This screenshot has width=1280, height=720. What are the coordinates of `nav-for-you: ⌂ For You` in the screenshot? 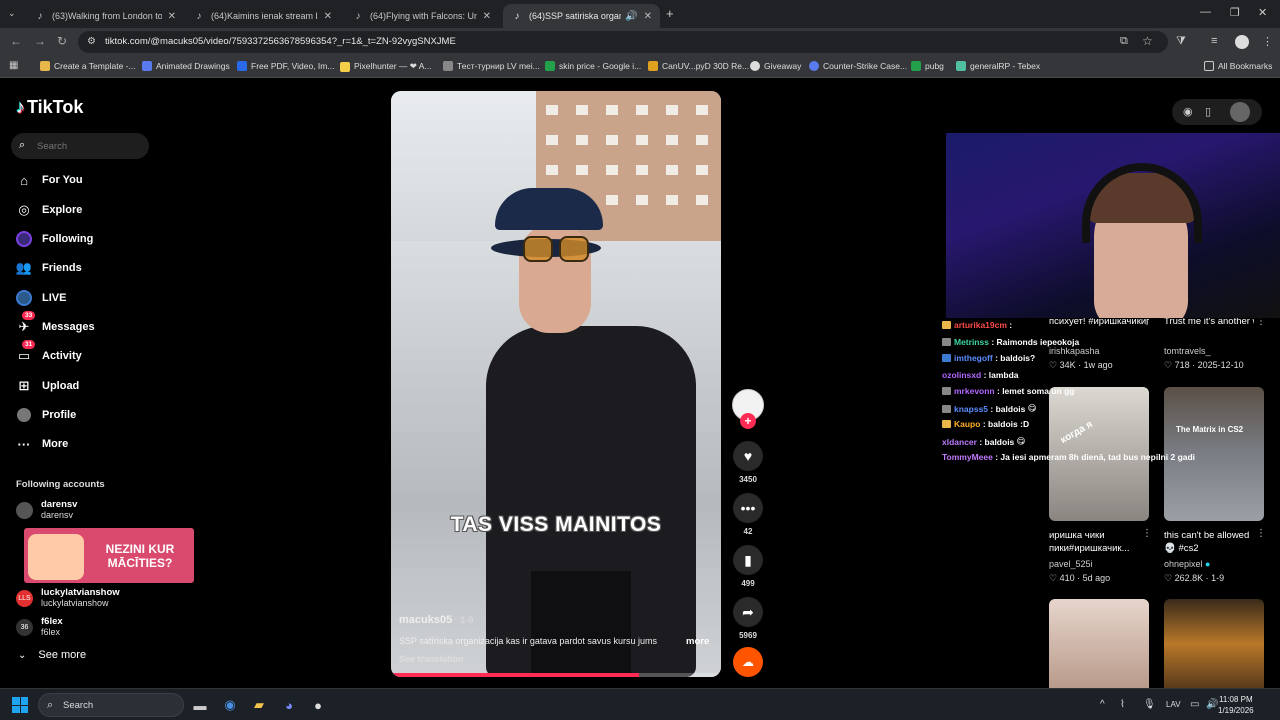 It's located at (49, 180).